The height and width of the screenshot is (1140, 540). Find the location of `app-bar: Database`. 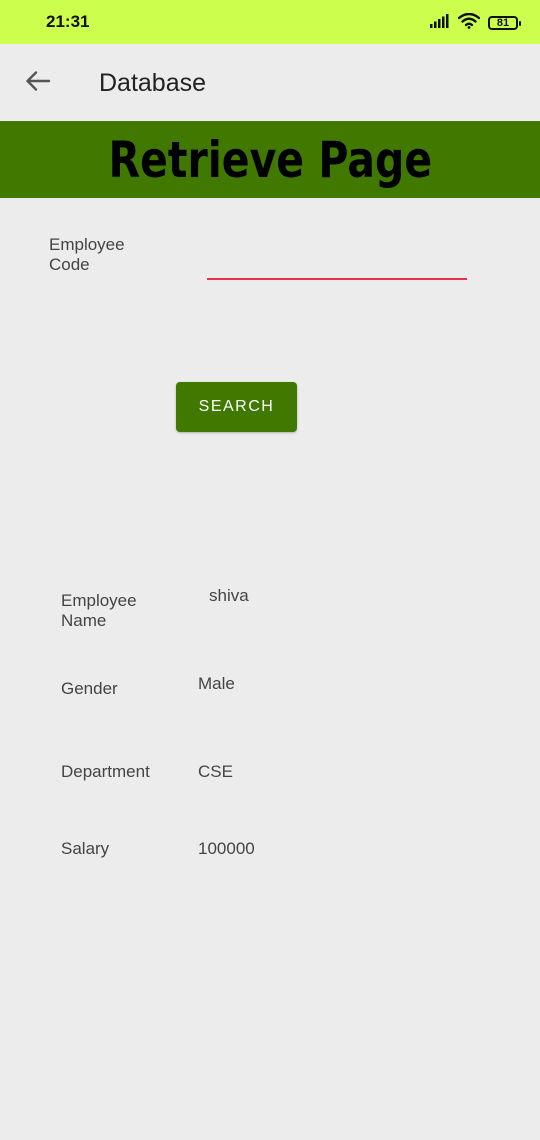

app-bar: Database is located at coordinates (270, 82).